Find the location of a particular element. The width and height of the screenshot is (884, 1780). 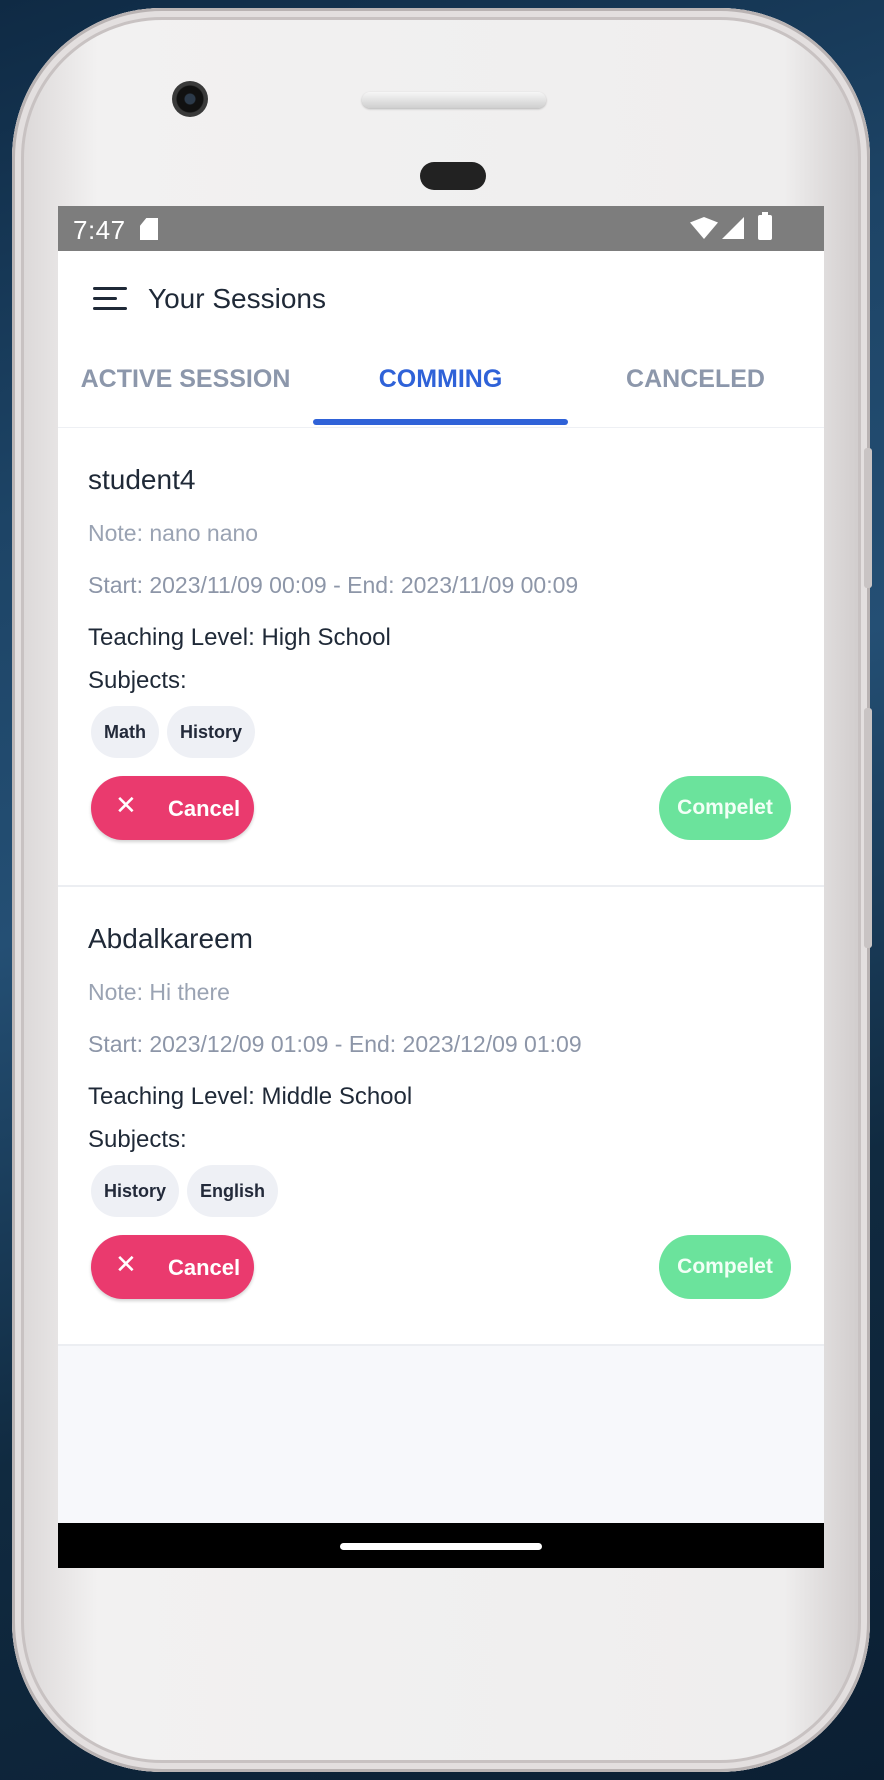

status-bar: 7:47 is located at coordinates (441, 228).